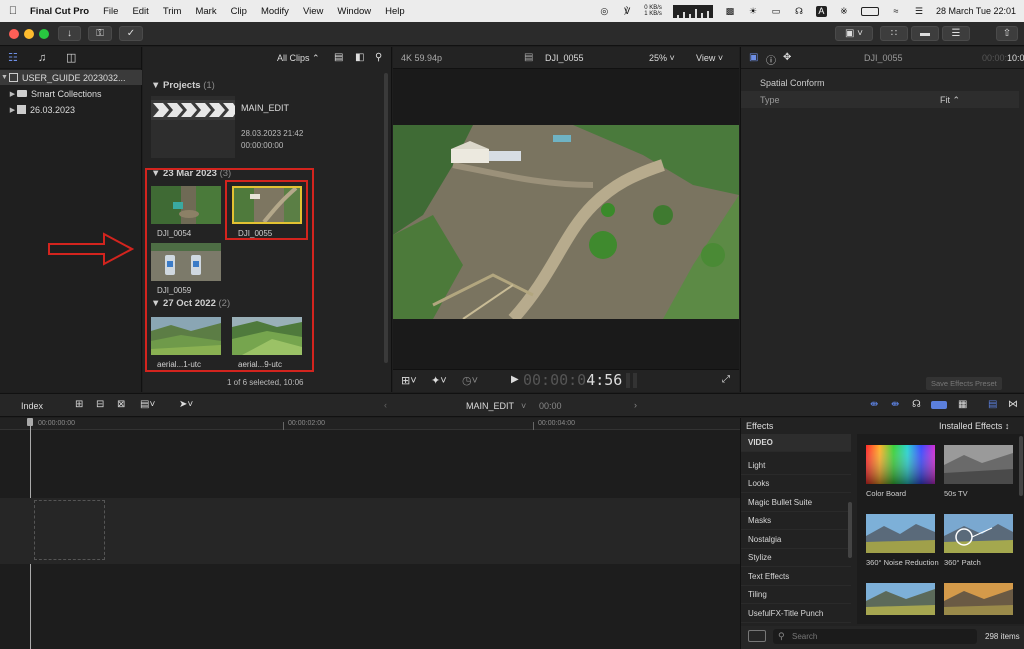 Image resolution: width=1024 pixels, height=649 pixels. What do you see at coordinates (753, 57) in the screenshot?
I see `video-inspector-icon: ▣` at bounding box center [753, 57].